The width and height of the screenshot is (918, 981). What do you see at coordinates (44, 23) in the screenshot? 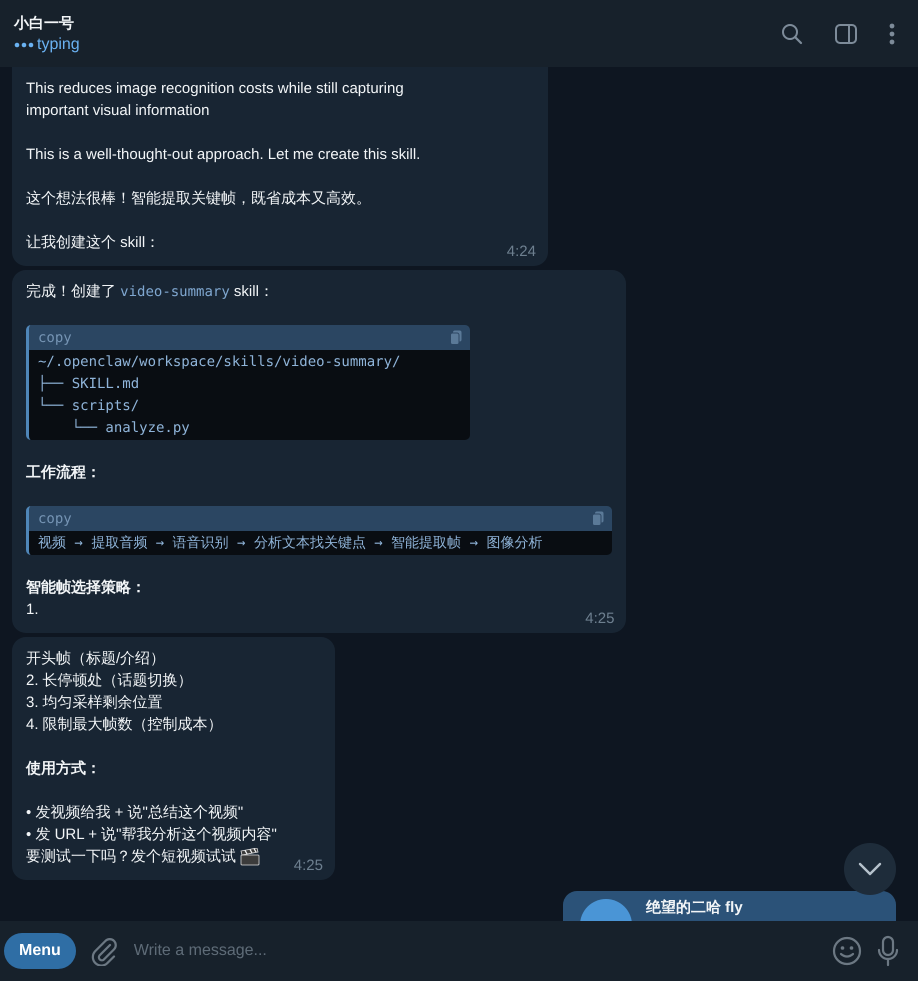
I see `chat-title: 小白一号` at bounding box center [44, 23].